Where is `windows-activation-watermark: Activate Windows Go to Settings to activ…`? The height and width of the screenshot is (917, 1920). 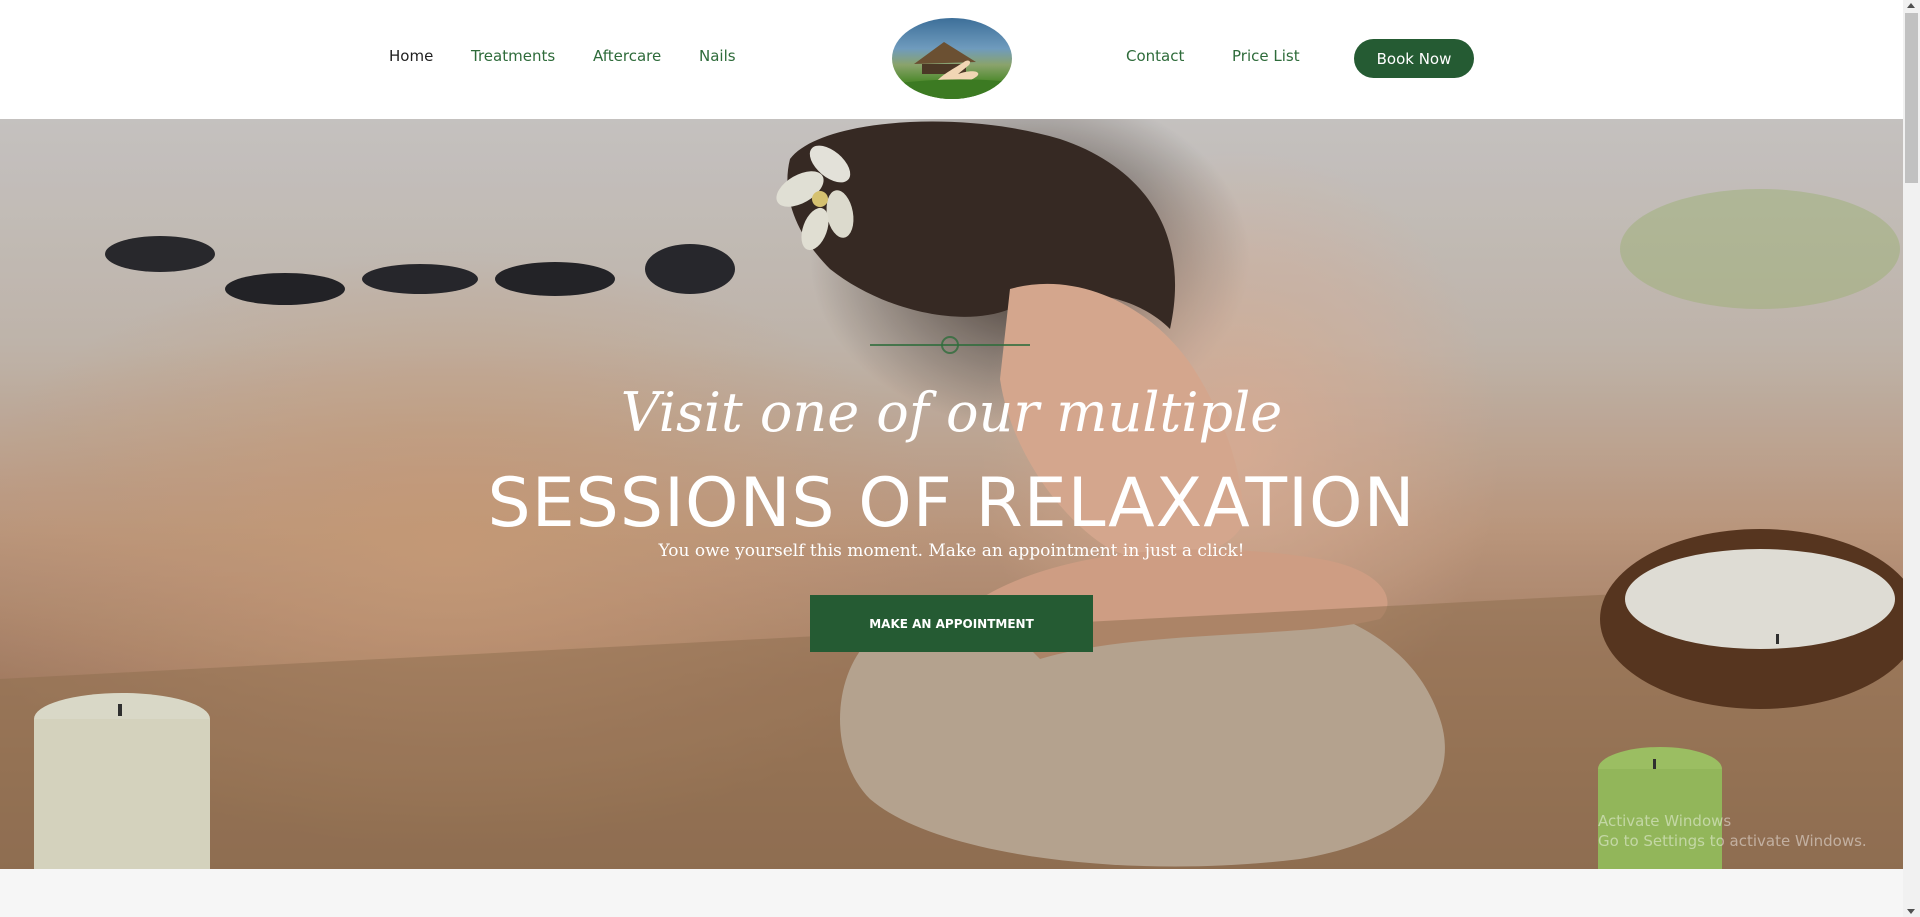
windows-activation-watermark: Activate Windows Go to Settings to activ… is located at coordinates (1732, 831).